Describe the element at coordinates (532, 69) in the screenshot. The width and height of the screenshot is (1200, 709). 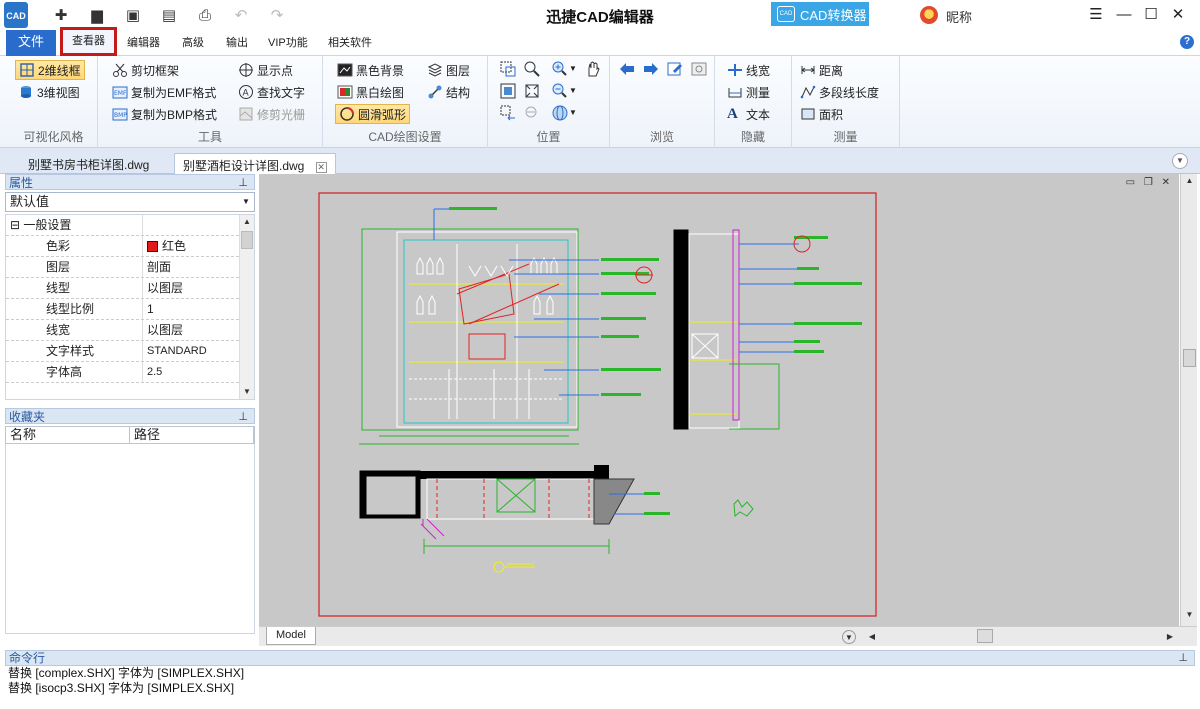
I see `zoom-search-icon` at that location.